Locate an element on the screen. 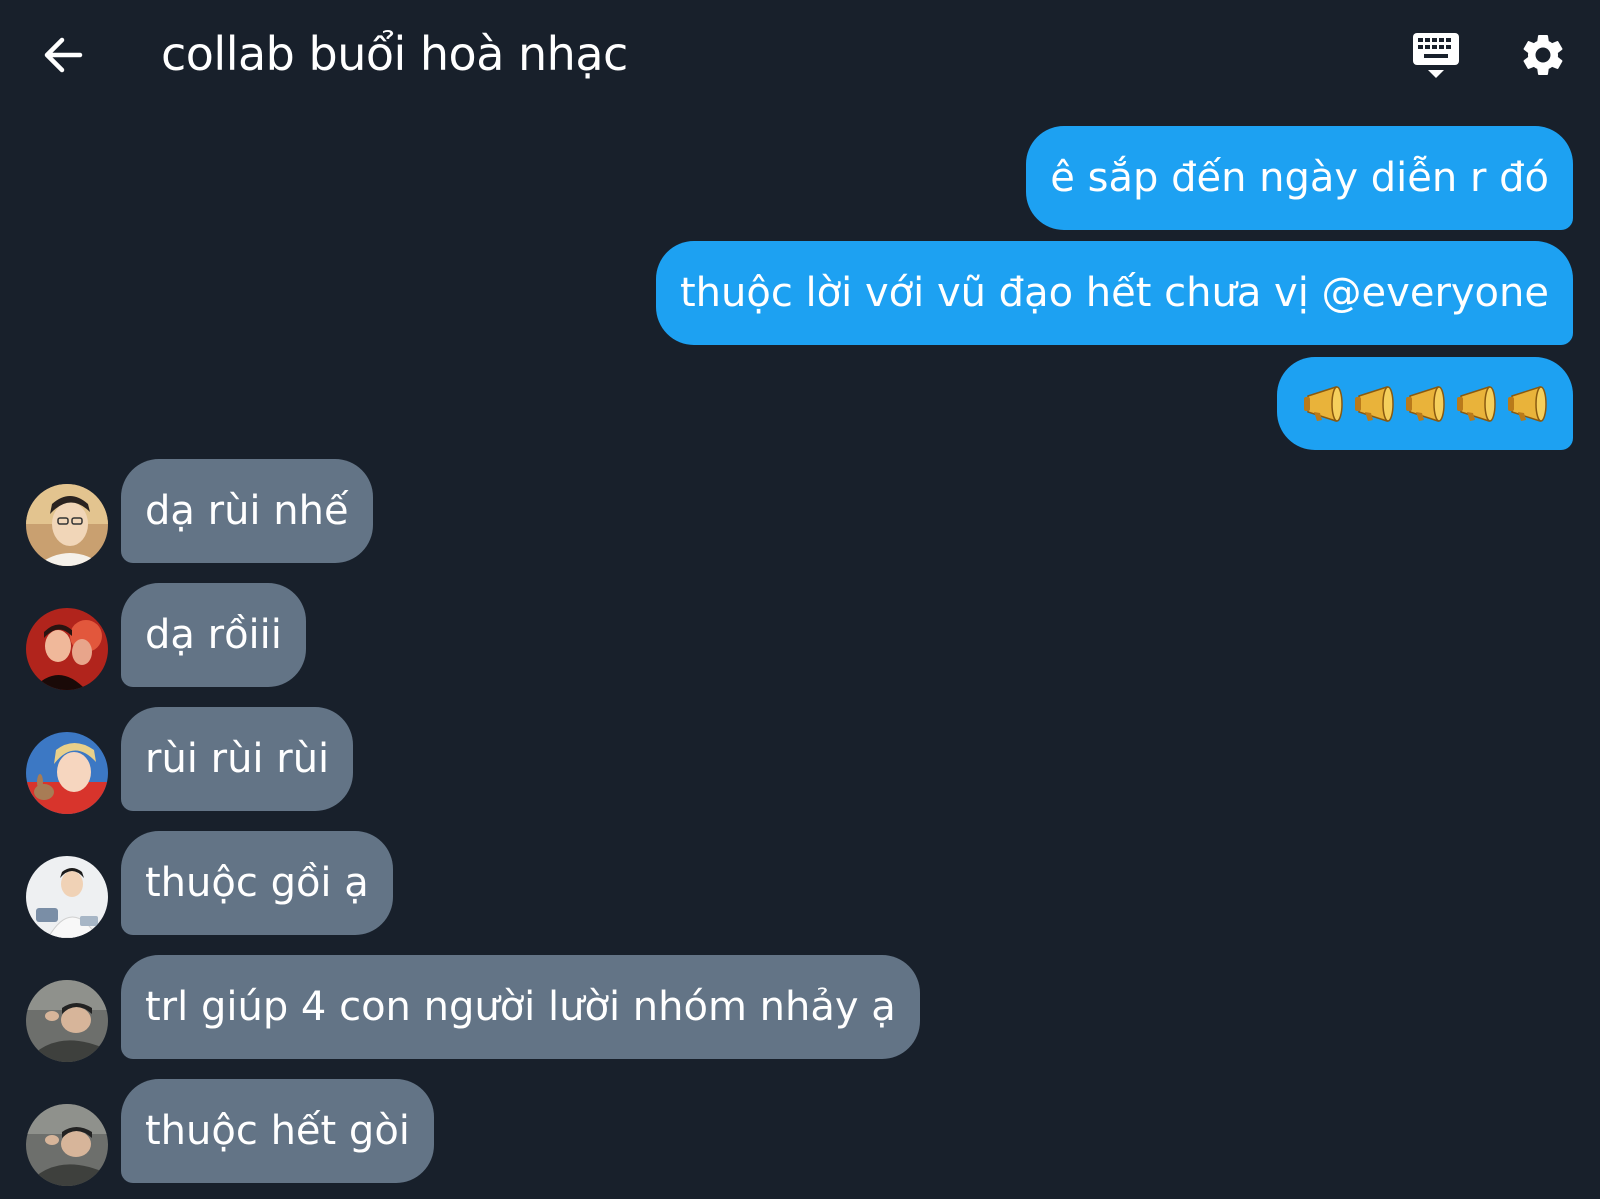  gear-icon is located at coordinates (1543, 54).